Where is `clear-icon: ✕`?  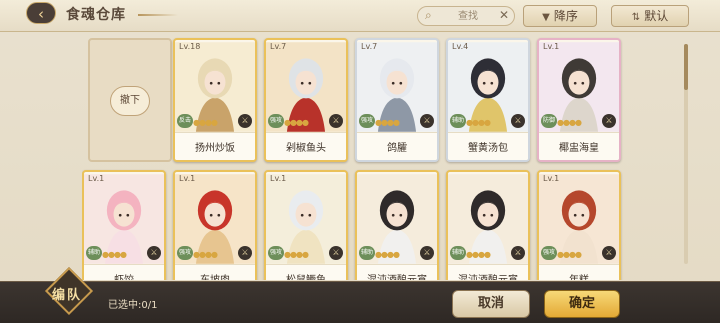 clear-icon: ✕ is located at coordinates (504, 15).